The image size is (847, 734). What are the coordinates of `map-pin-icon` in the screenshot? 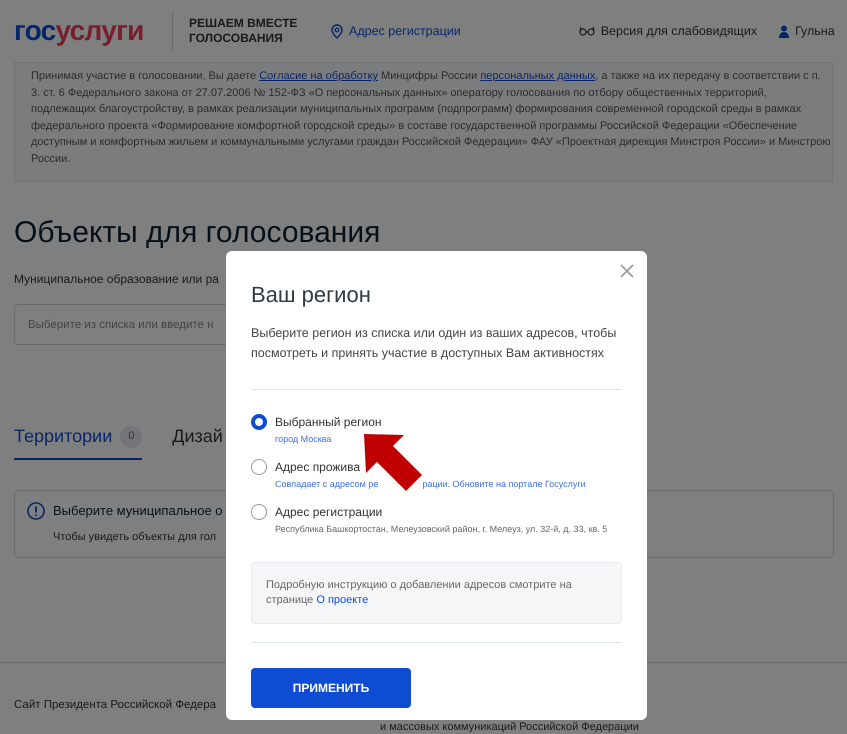 It's located at (337, 31).